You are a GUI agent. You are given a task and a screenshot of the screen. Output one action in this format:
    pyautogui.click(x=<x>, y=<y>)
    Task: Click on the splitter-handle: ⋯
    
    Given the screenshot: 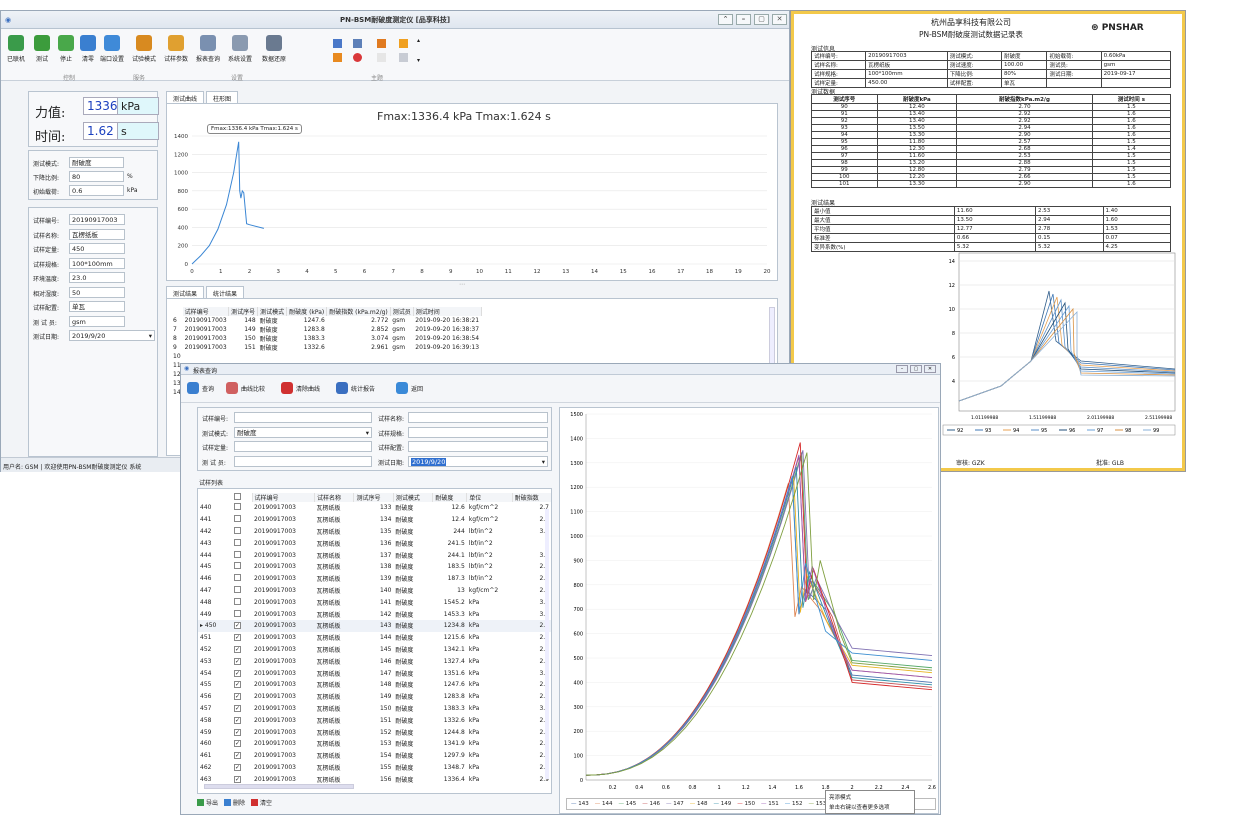 What is the action you would take?
    pyautogui.click(x=462, y=284)
    